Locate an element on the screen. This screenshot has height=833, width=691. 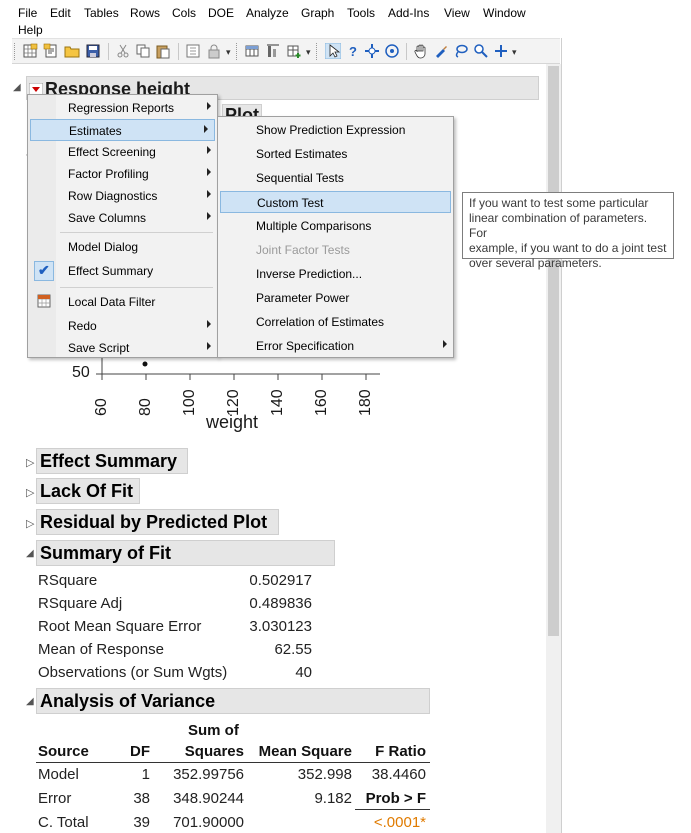
menu-item-joint-factor-tests: Joint Factor Tests is located at coordinates (303, 250).